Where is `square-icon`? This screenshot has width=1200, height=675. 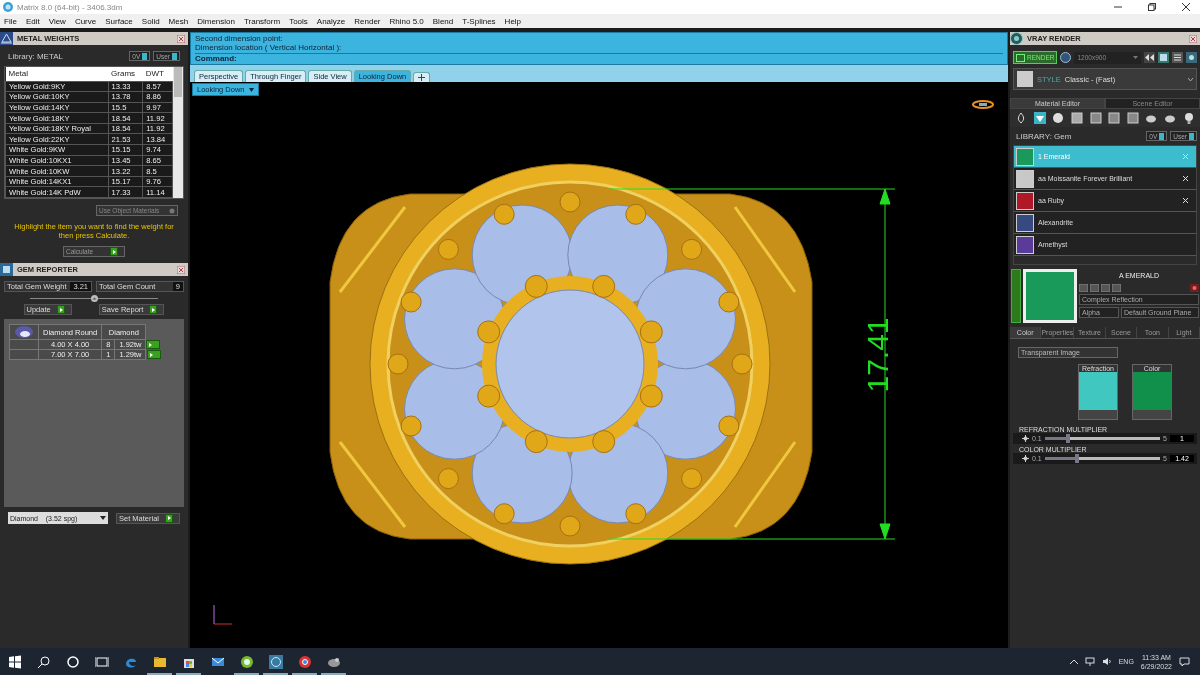 square-icon is located at coordinates (1077, 118).